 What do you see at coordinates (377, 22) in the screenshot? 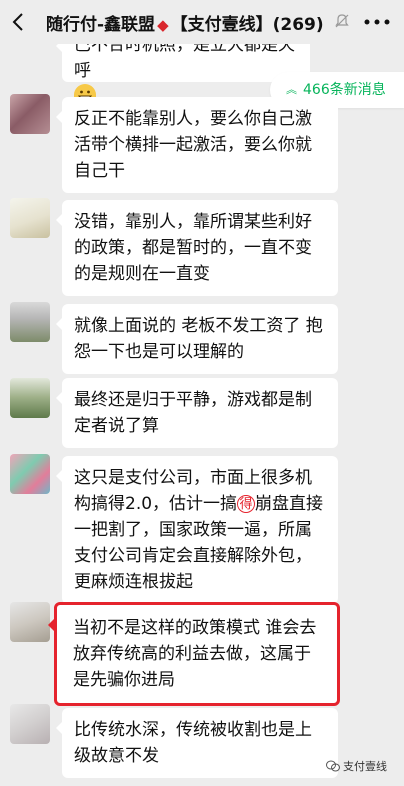
I see `more-options-icon` at bounding box center [377, 22].